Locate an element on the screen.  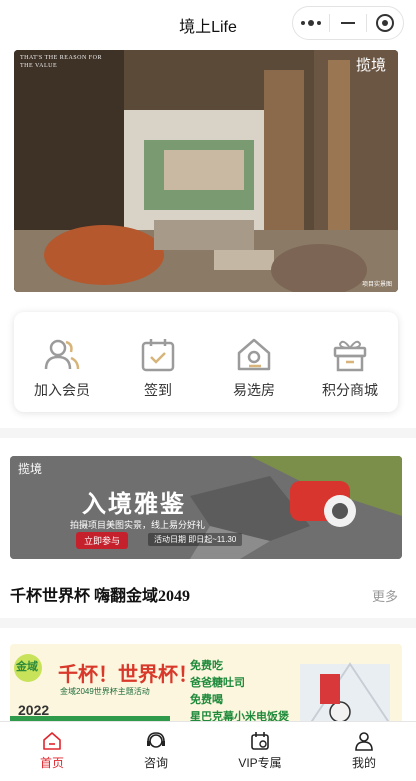
promo-right-item: 爸爸糖吐司 is located at coordinates (217, 683).